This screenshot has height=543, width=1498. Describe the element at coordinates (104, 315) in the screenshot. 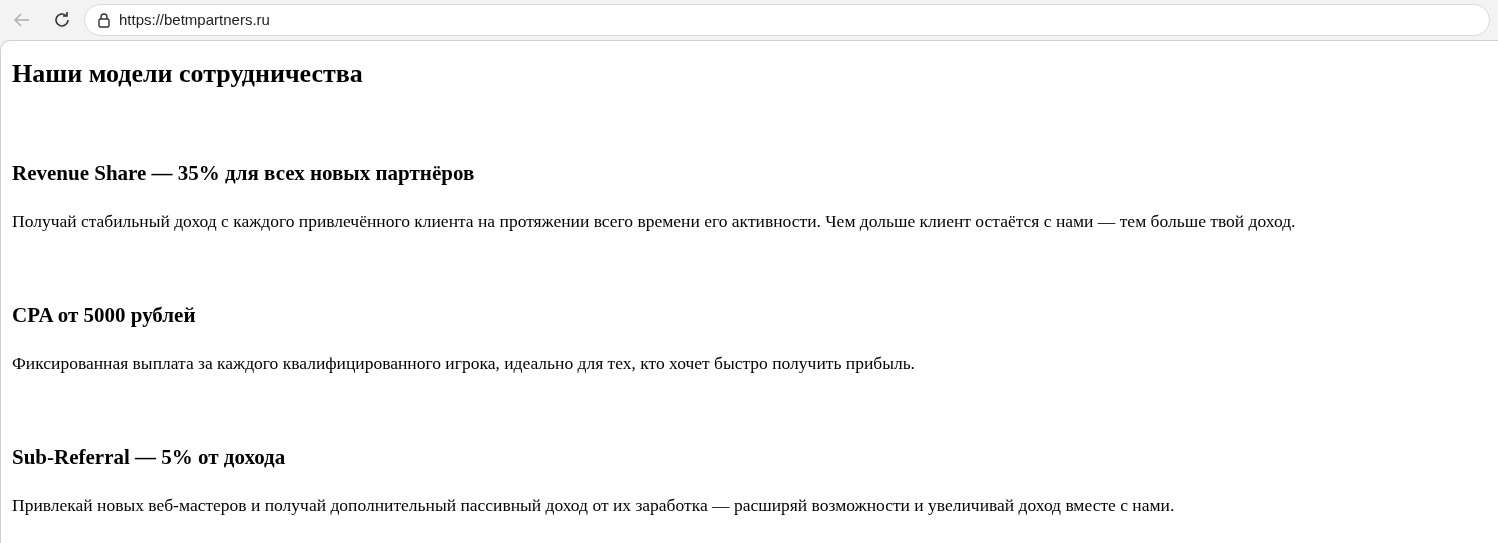

I see `section-heading: CPA от 5000 рублей` at that location.